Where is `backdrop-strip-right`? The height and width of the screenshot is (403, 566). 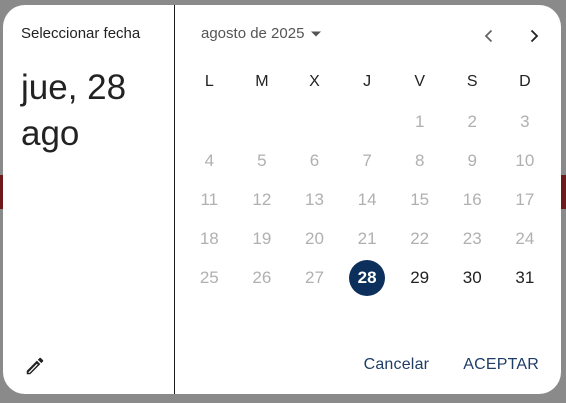
backdrop-strip-right is located at coordinates (563, 192).